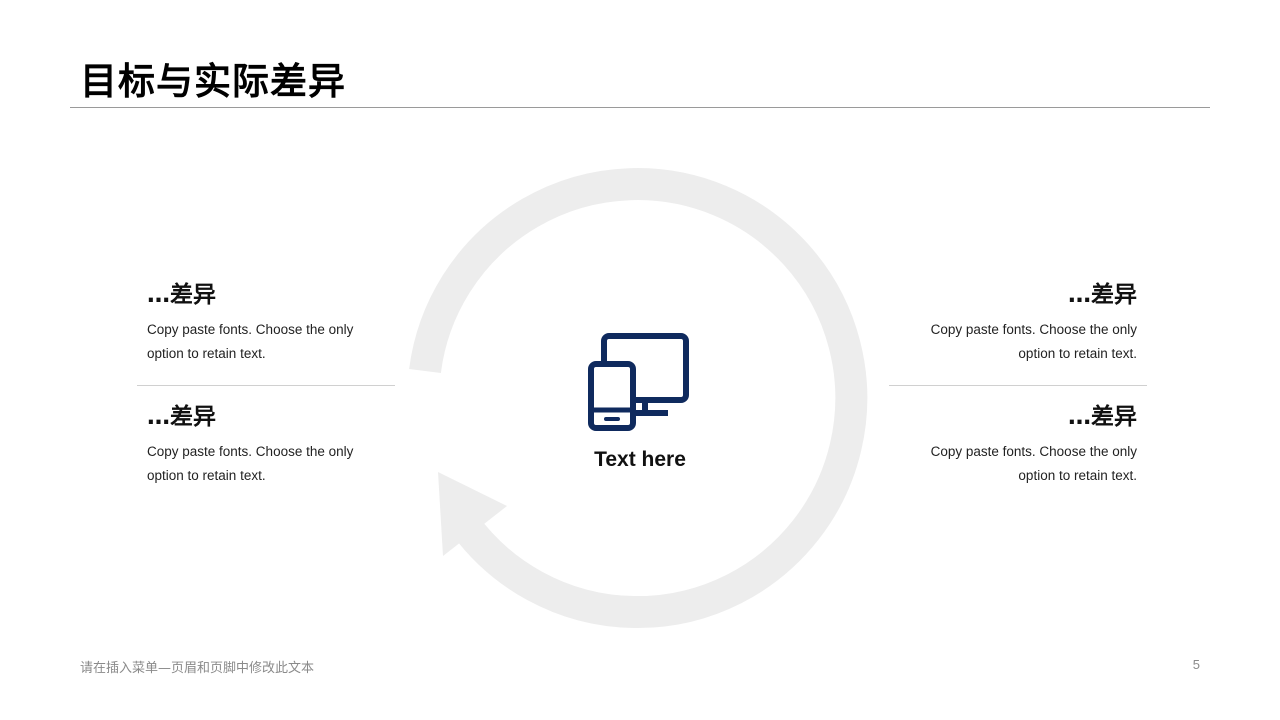 Image resolution: width=1280 pixels, height=720 pixels. Describe the element at coordinates (197, 666) in the screenshot. I see `footer-text: 请在插入菜单—页眉和页脚中修改此文本` at that location.